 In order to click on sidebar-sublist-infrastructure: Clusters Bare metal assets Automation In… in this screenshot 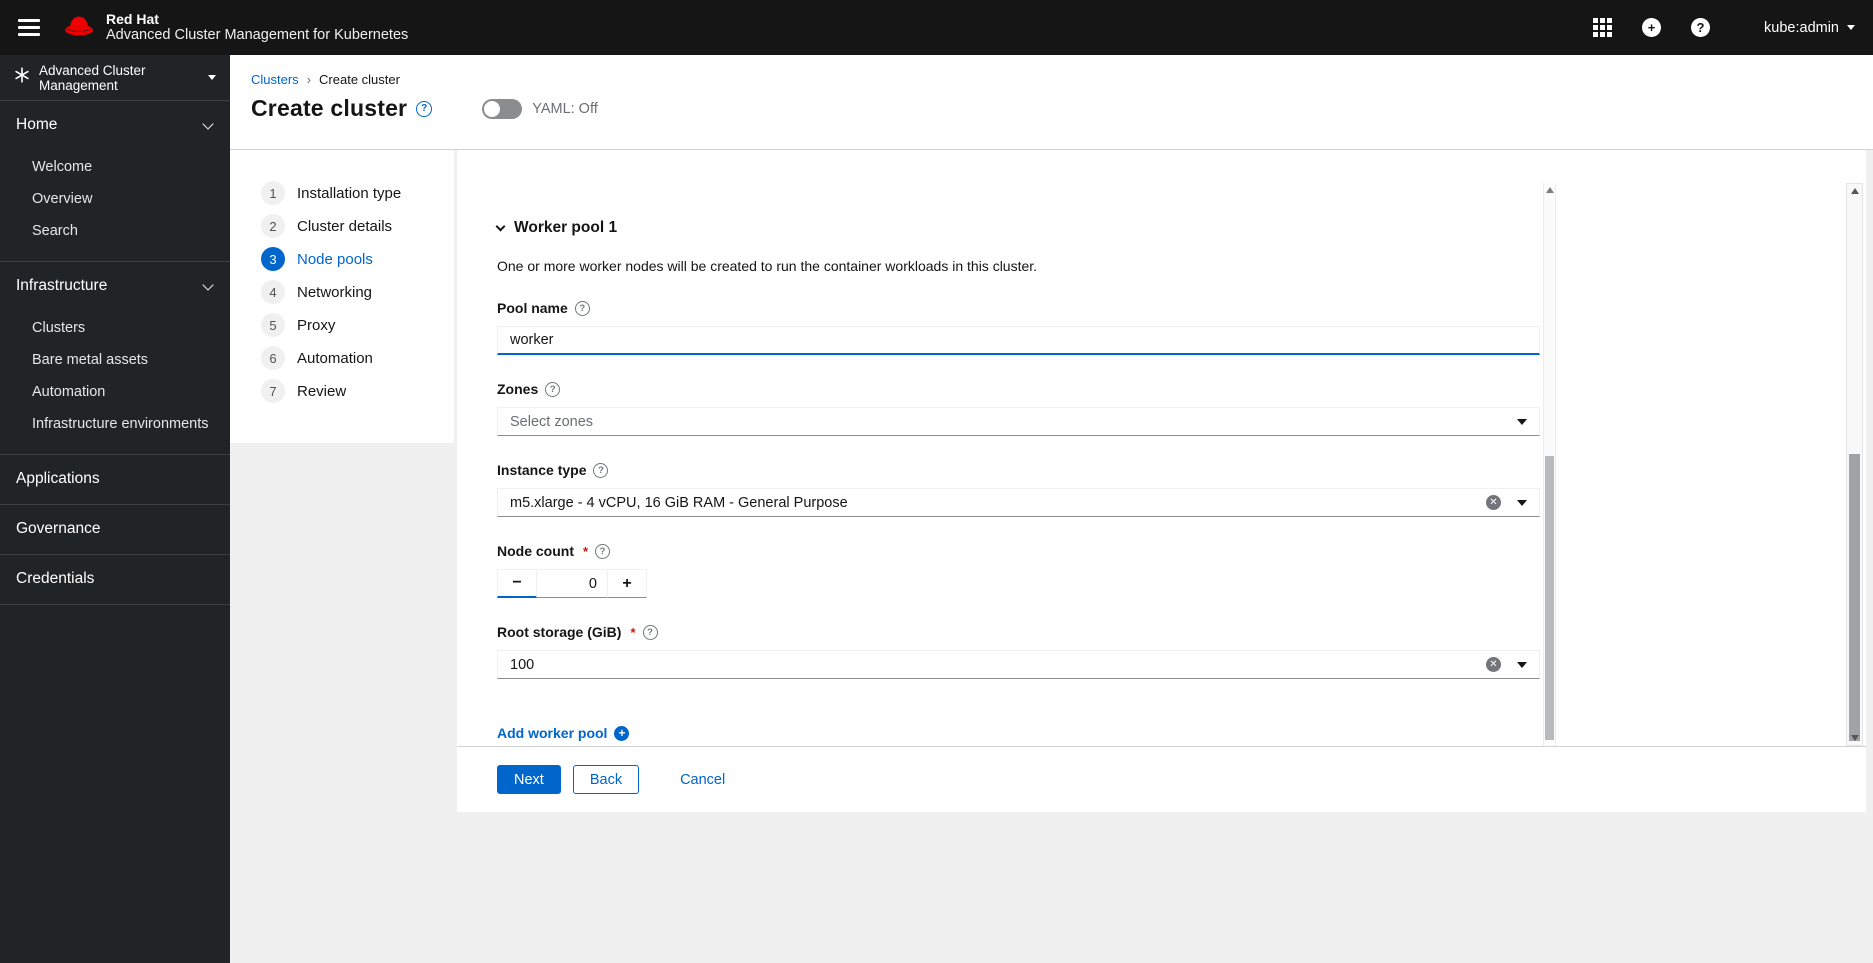, I will do `click(115, 380)`.